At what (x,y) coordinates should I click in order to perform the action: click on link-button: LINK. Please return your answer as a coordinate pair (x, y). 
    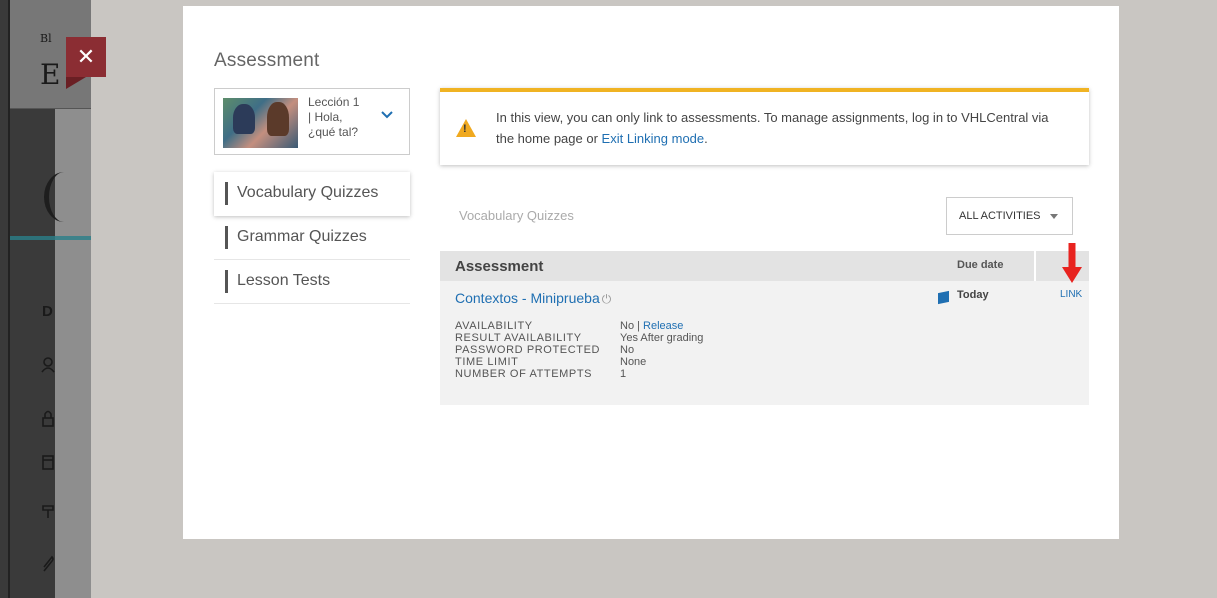
    Looking at the image, I should click on (1071, 294).